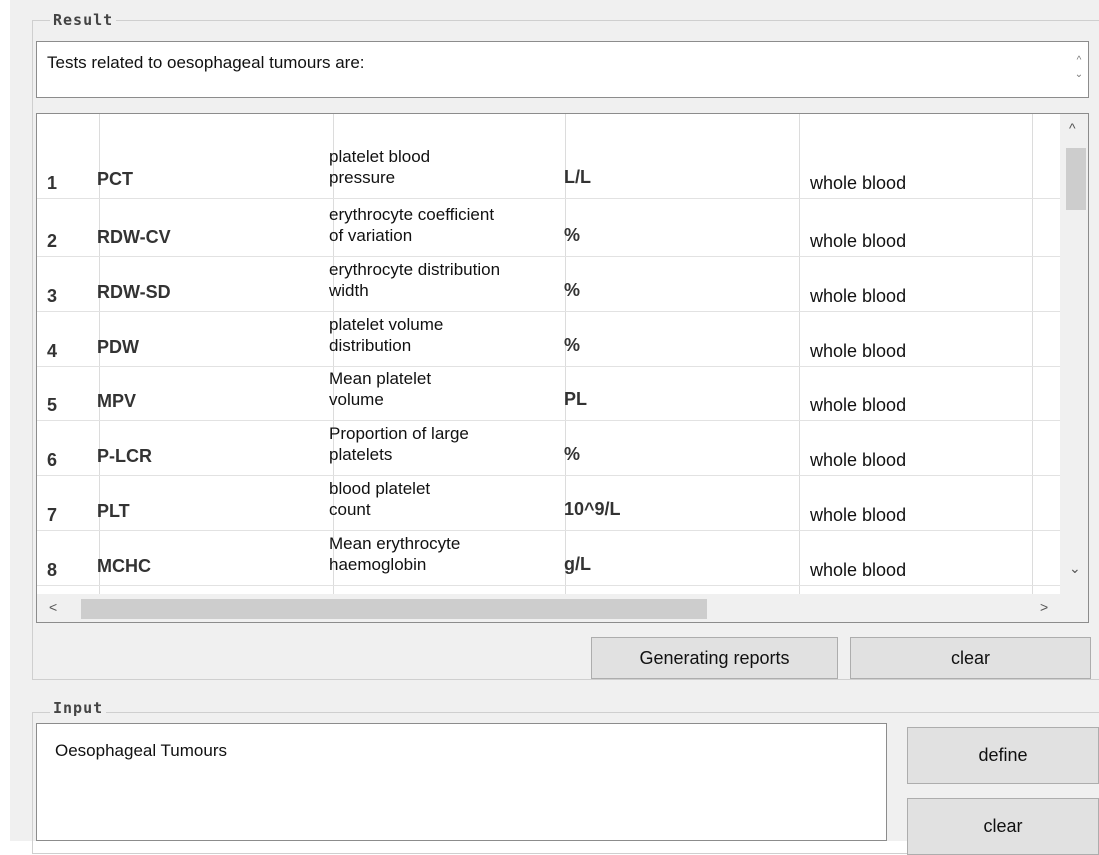  Describe the element at coordinates (350, 509) in the screenshot. I see `test-name-line2: count` at that location.